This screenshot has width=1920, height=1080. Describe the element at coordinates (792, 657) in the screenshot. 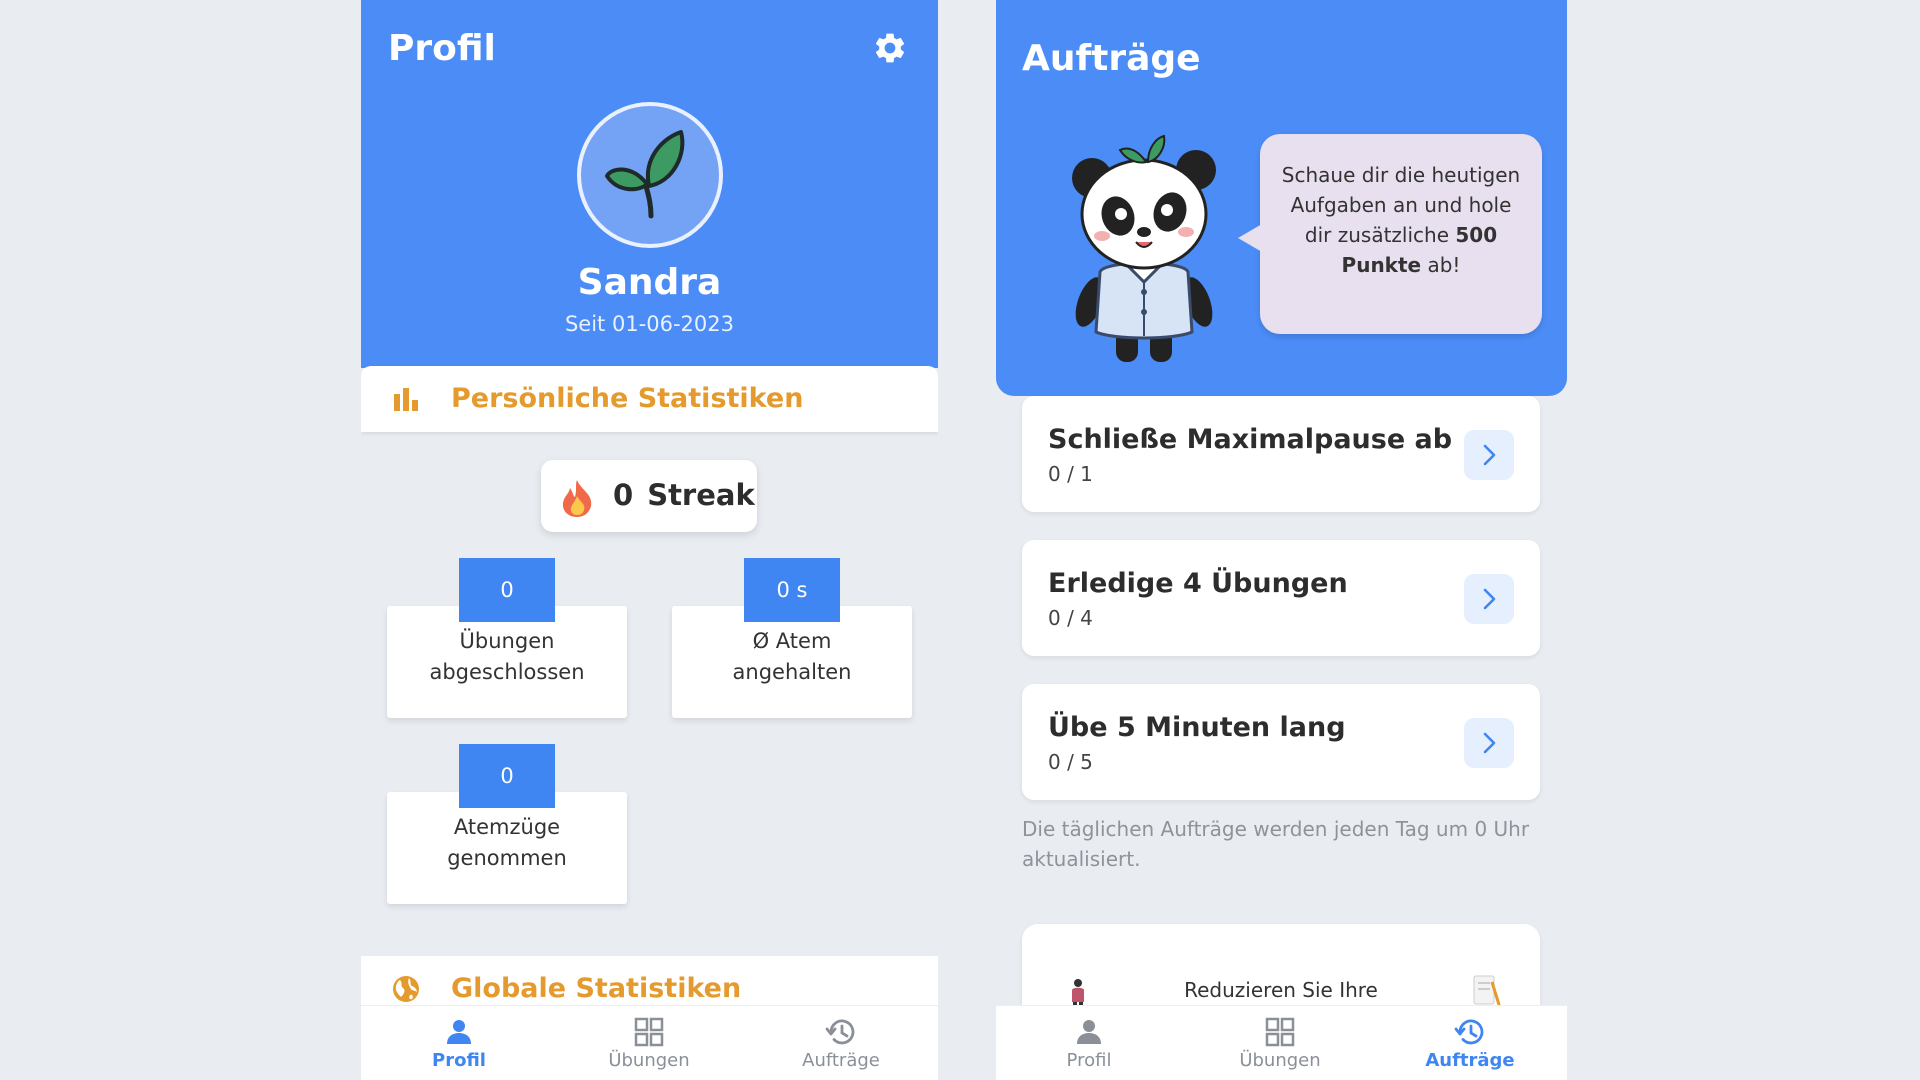

I see `stat-label: Ø Atem angehalten` at that location.